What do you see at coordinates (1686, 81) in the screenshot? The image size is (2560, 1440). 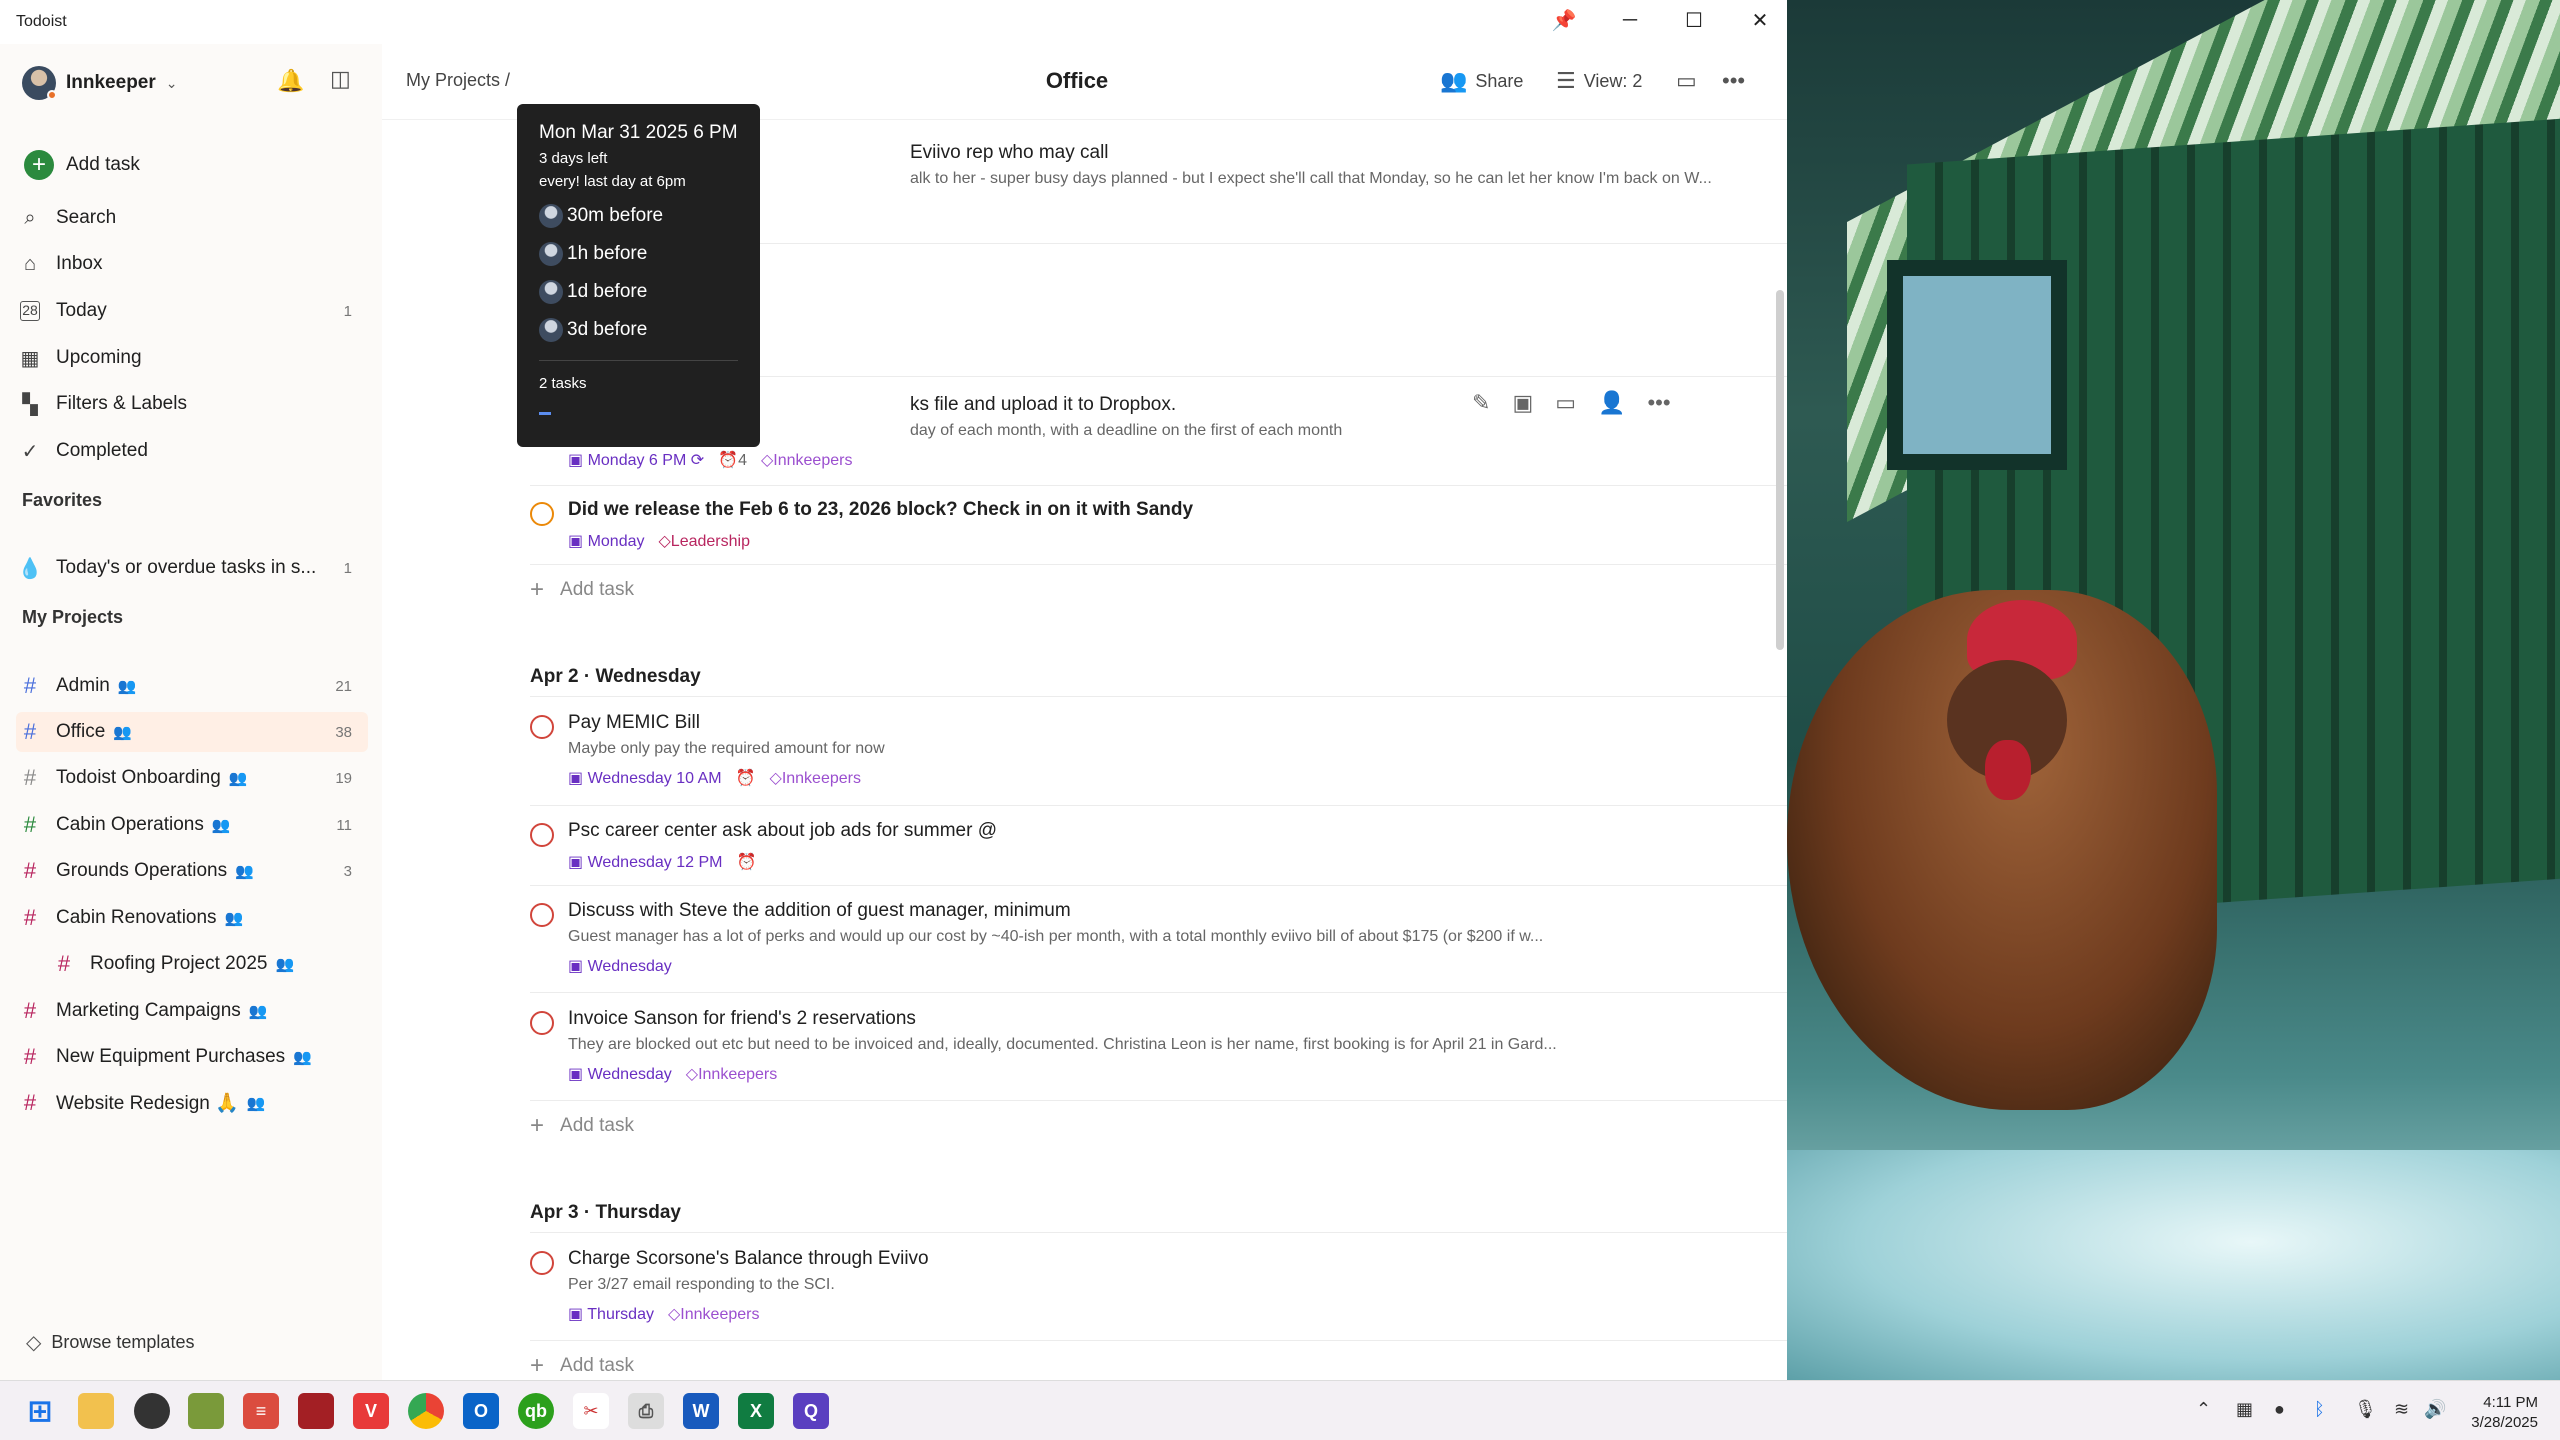 I see `comments-button: ▭` at bounding box center [1686, 81].